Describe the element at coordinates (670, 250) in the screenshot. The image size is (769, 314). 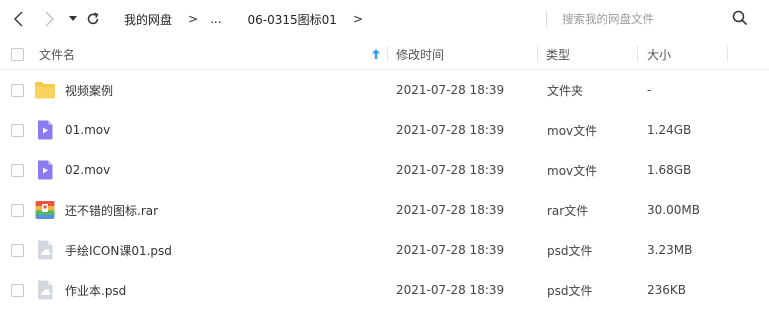
I see `file-size: 3.23MB` at that location.